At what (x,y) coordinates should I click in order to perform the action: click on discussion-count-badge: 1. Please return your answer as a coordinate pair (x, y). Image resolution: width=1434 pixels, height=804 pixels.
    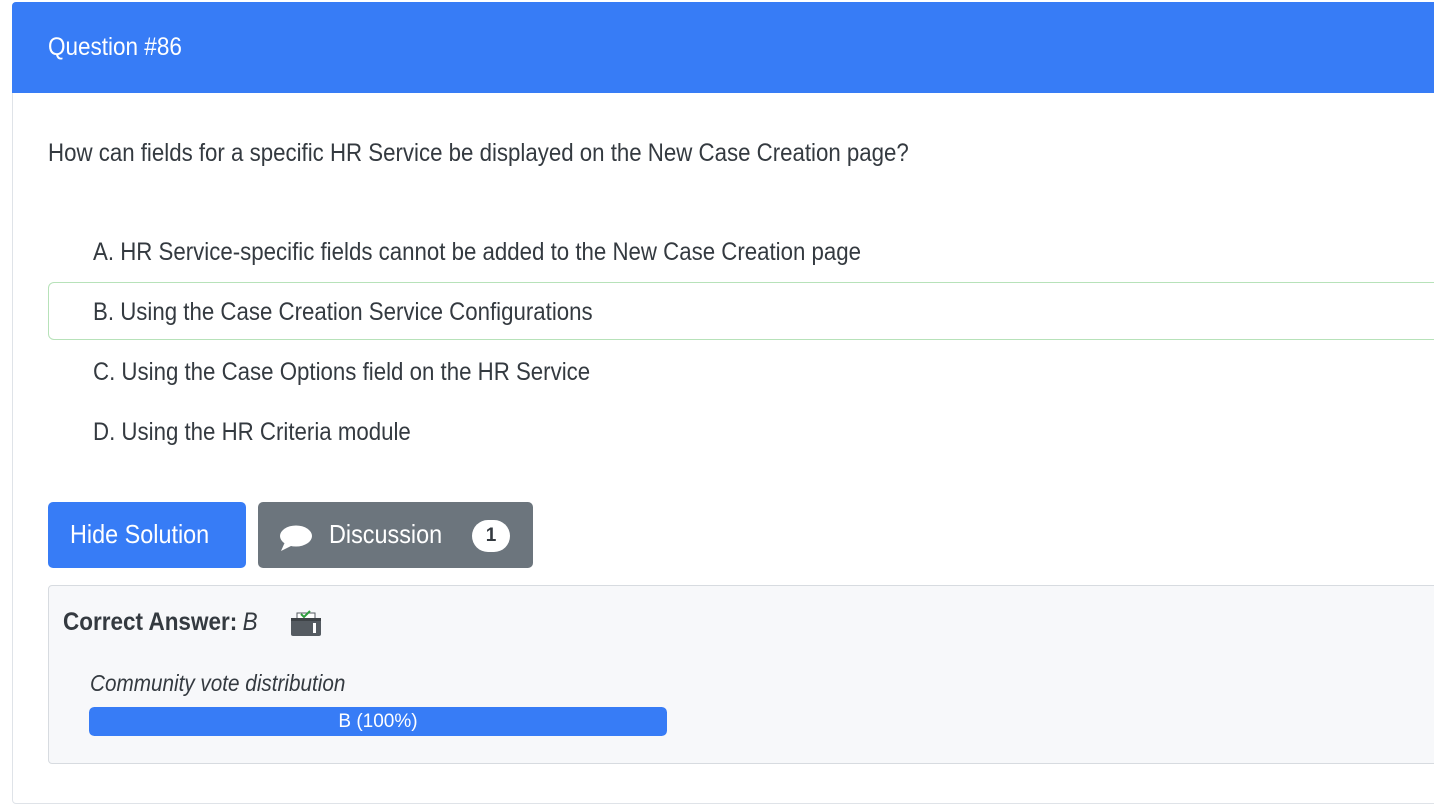
    Looking at the image, I should click on (491, 536).